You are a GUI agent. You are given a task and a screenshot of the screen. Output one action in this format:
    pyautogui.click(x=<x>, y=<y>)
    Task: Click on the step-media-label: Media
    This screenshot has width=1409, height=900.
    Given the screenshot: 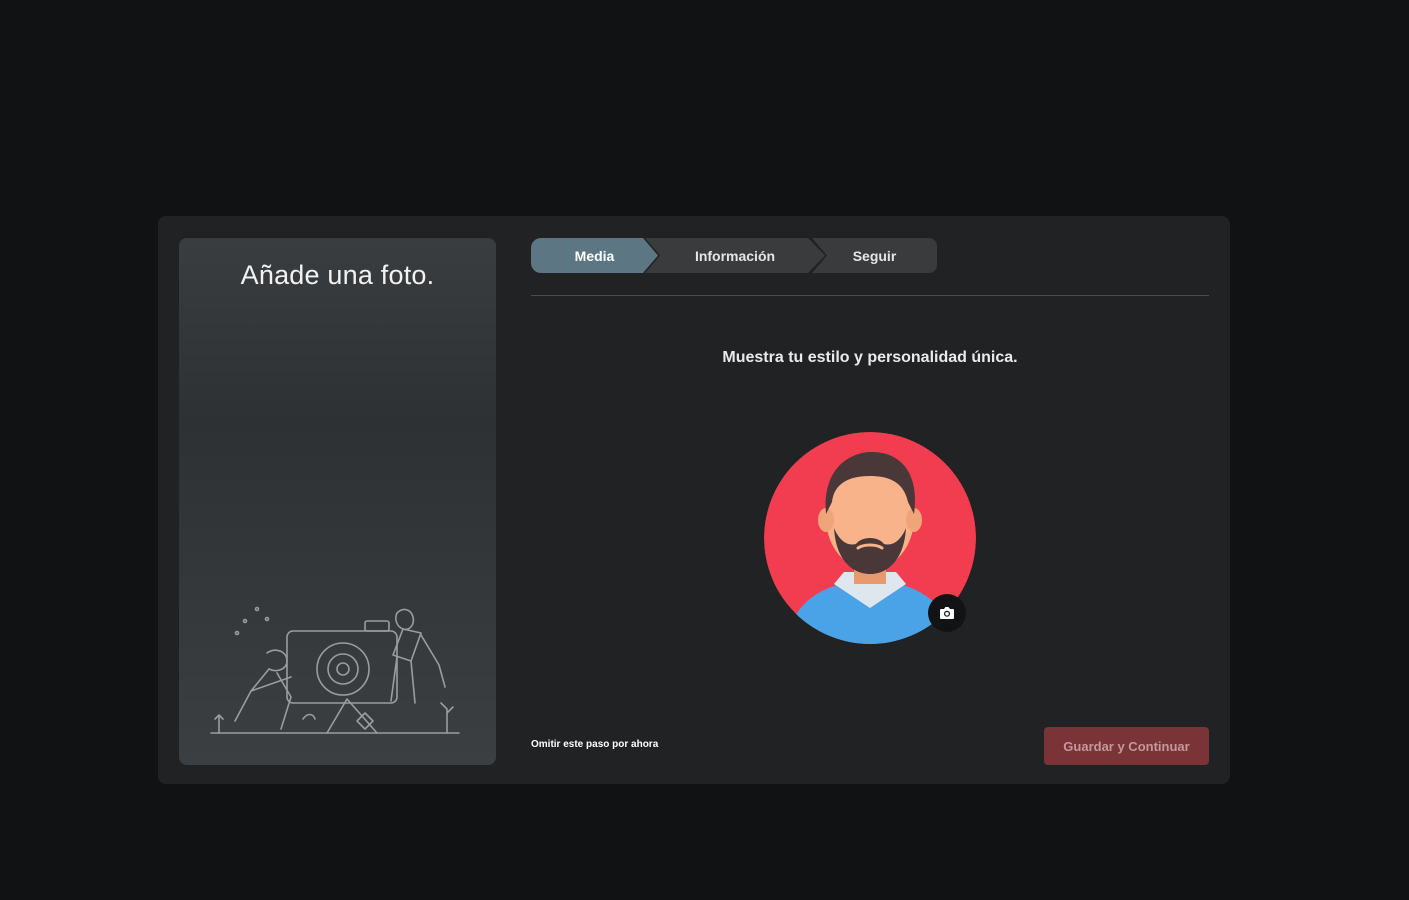 What is the action you would take?
    pyautogui.click(x=594, y=255)
    